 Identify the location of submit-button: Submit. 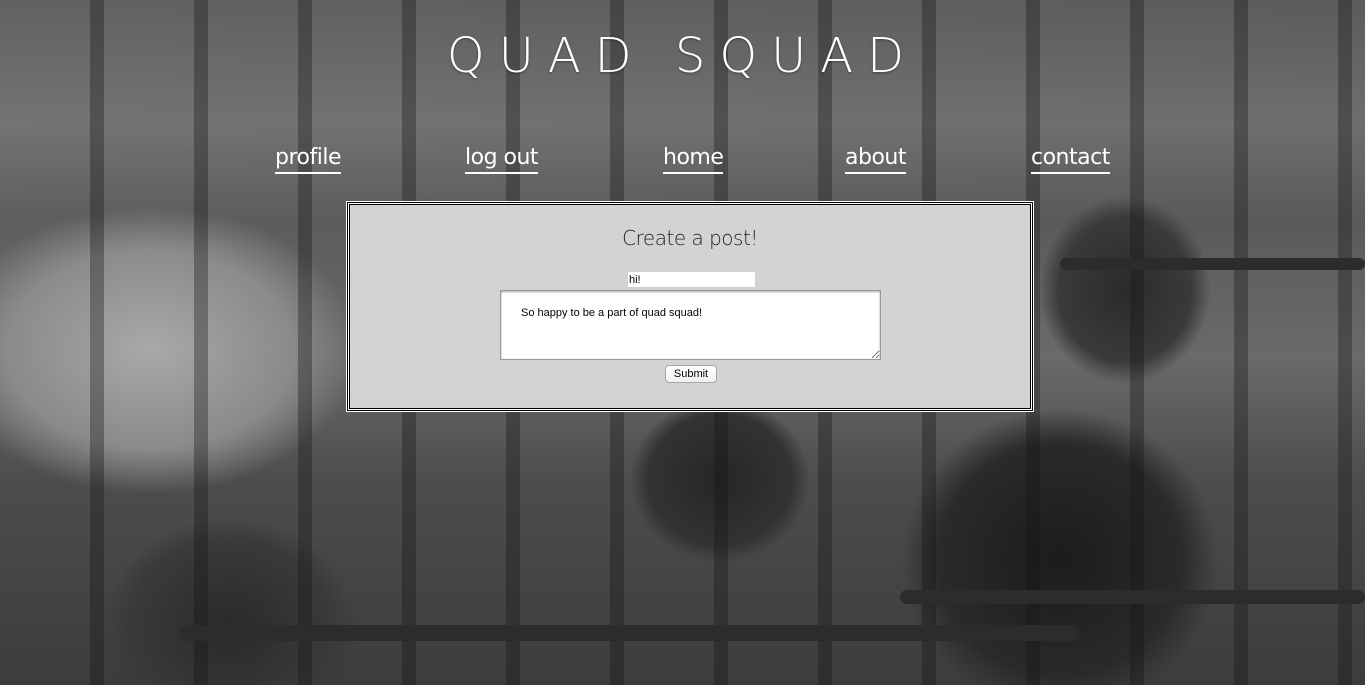
(691, 374).